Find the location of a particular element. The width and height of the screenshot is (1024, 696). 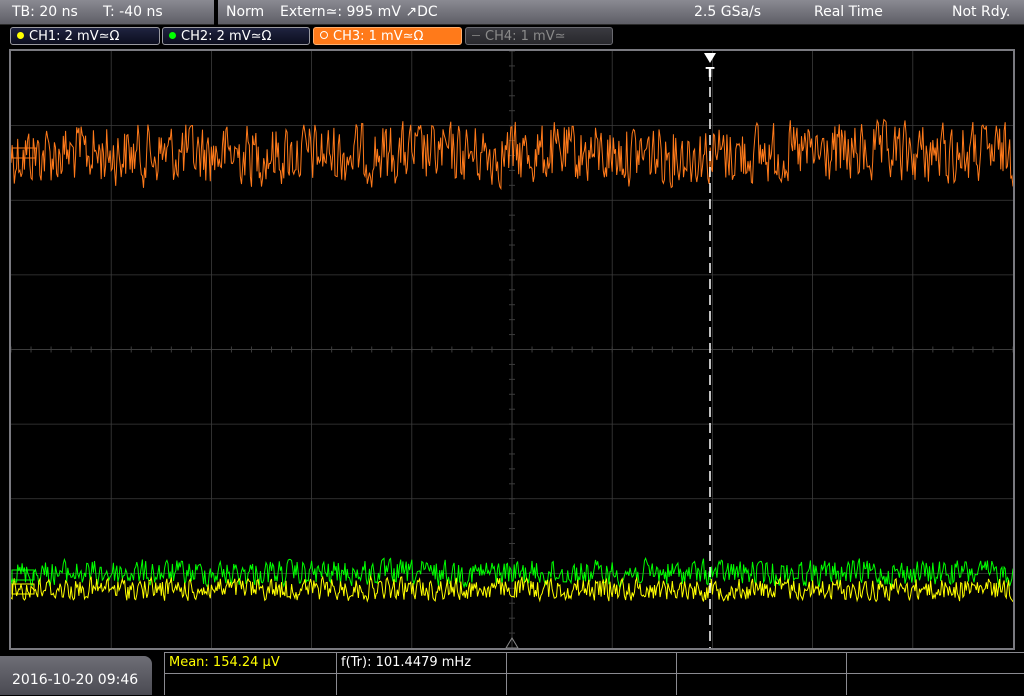

trigger-time-readout: T: -40 ns is located at coordinates (133, 12).